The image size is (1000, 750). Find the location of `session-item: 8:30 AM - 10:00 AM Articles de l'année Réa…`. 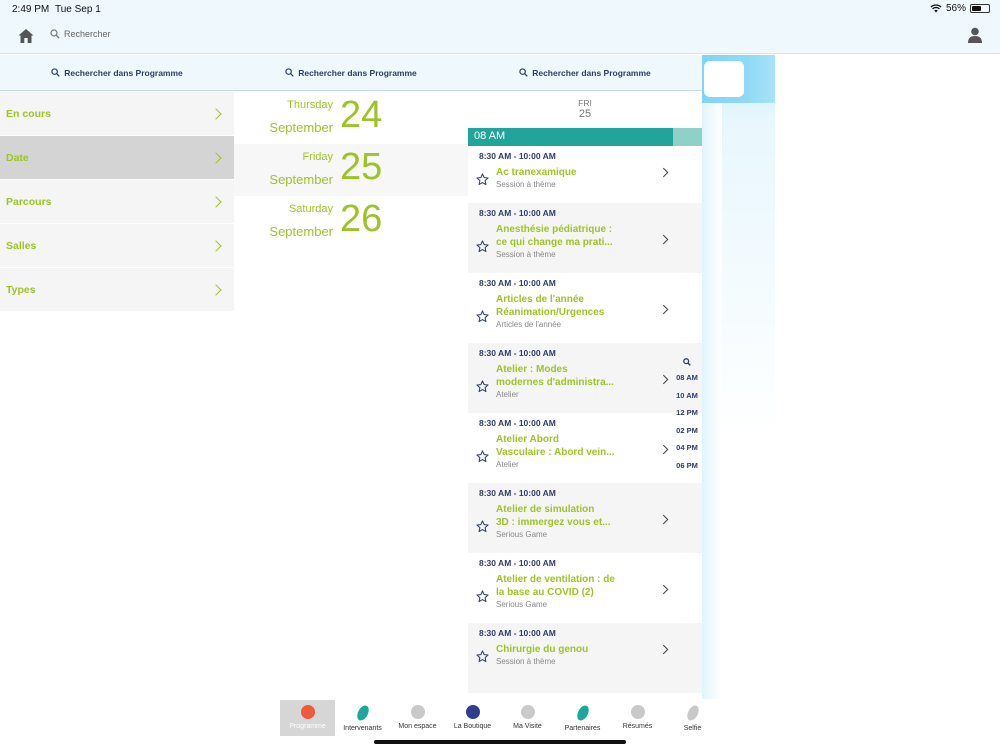

session-item: 8:30 AM - 10:00 AM Articles de l'année Réa… is located at coordinates (585, 308).